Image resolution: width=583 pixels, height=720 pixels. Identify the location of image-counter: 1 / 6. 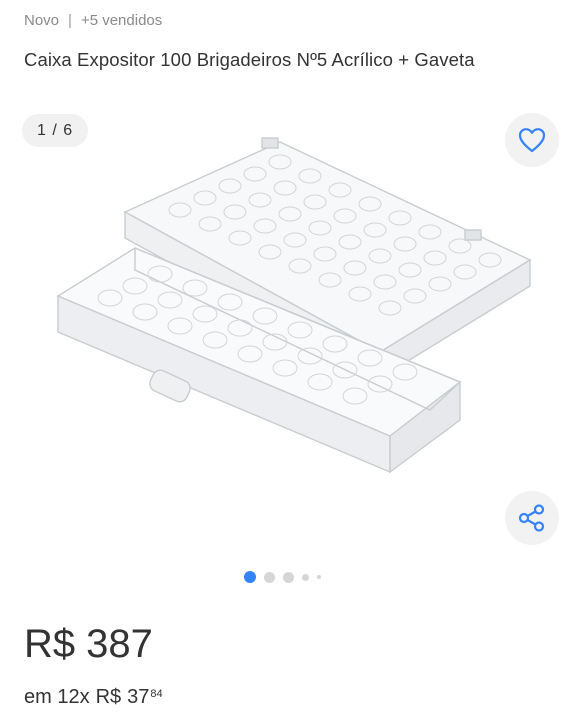
(55, 130).